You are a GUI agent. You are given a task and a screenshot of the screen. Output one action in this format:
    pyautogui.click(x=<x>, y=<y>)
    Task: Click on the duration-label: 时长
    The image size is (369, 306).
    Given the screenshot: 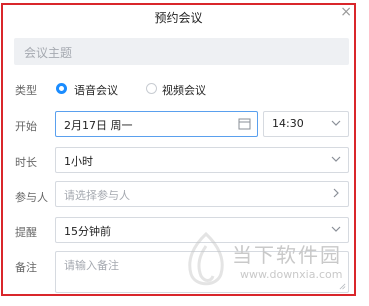 What is the action you would take?
    pyautogui.click(x=26, y=162)
    